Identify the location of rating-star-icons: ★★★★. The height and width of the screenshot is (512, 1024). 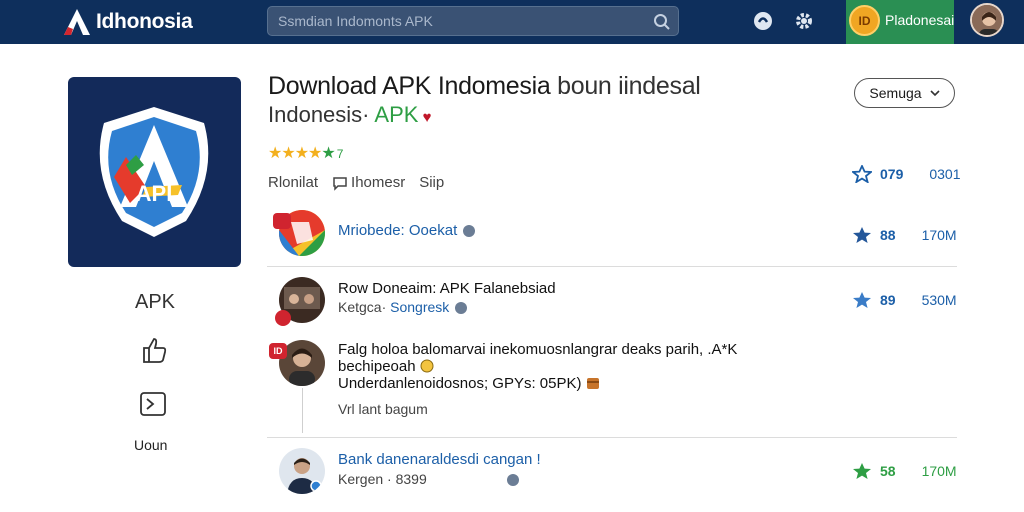
(295, 153).